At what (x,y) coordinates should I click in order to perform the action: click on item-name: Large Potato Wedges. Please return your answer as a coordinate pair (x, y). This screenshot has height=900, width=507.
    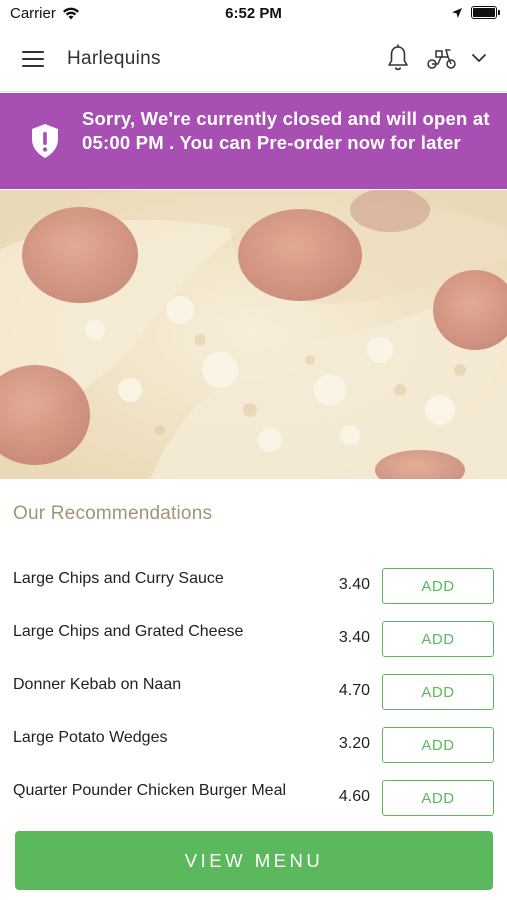
    Looking at the image, I should click on (90, 737).